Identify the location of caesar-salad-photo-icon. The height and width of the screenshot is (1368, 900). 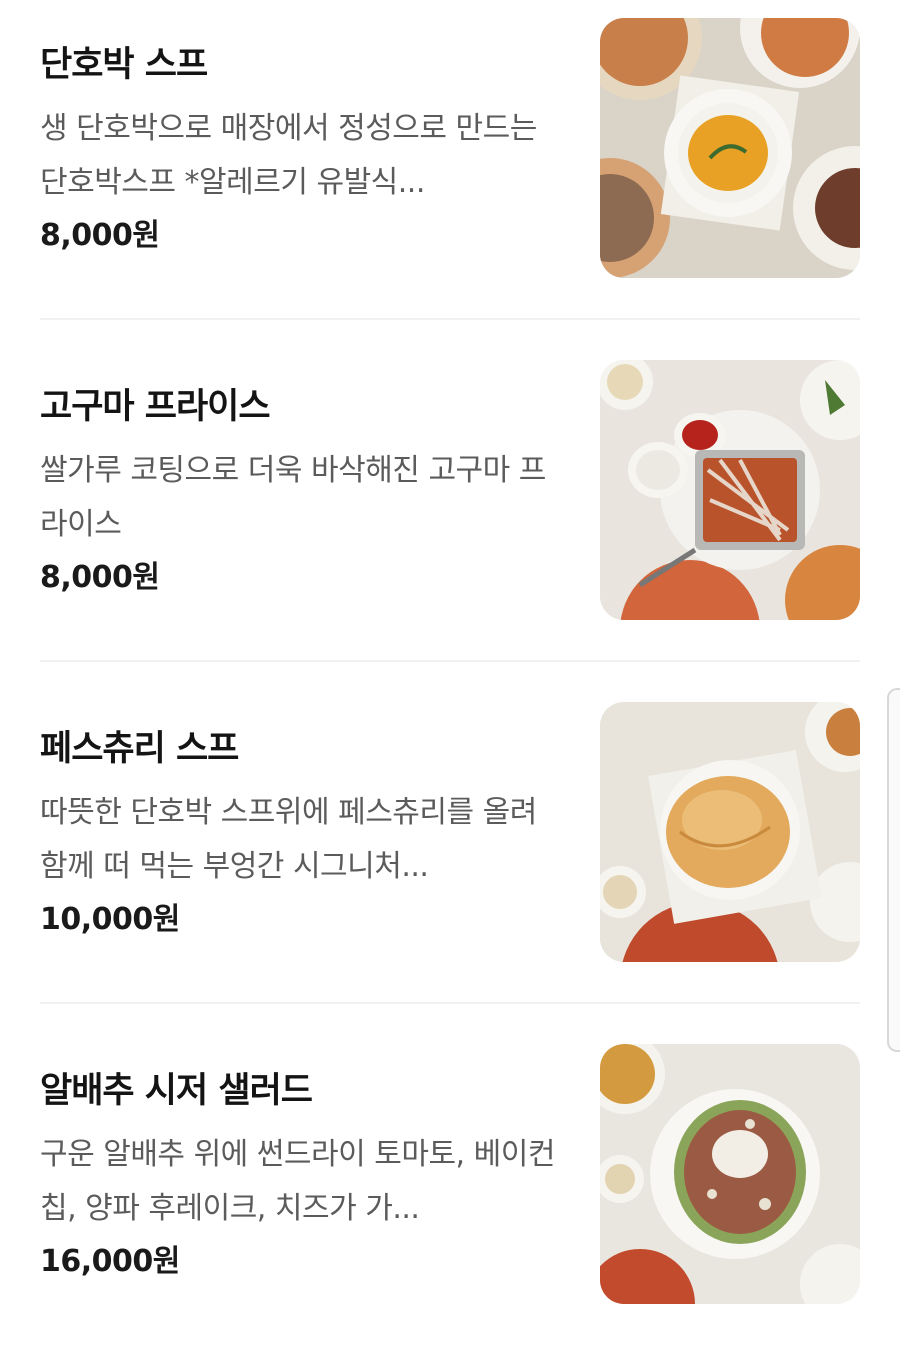
(730, 1174).